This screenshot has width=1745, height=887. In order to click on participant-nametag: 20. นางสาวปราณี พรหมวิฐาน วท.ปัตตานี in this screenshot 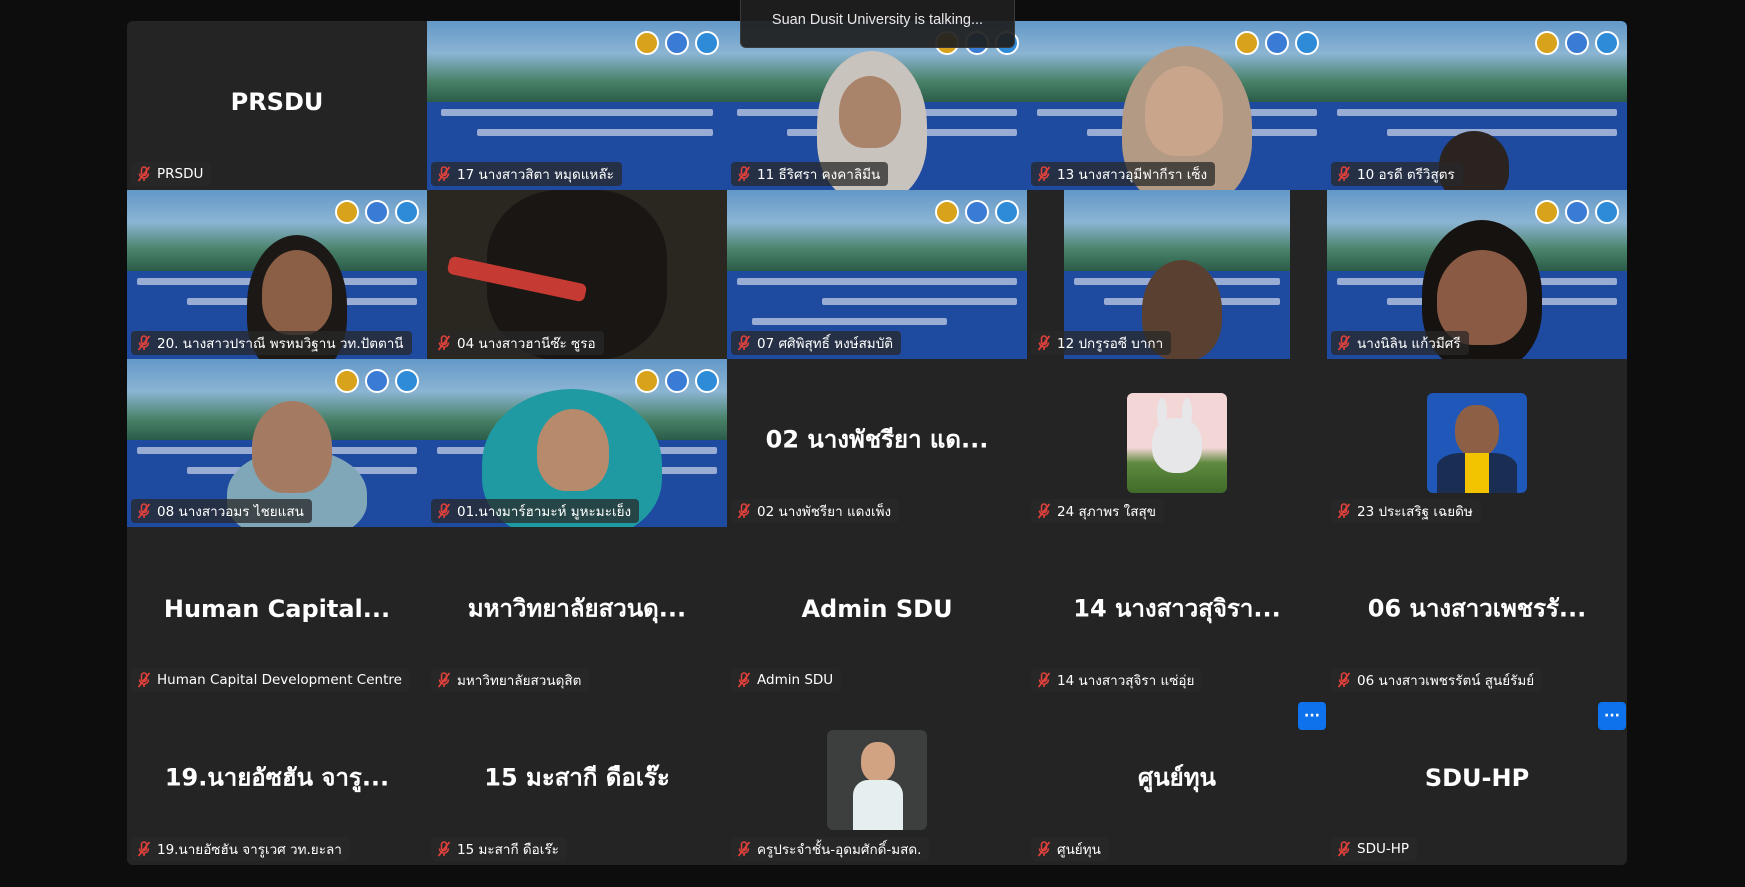, I will do `click(271, 342)`.